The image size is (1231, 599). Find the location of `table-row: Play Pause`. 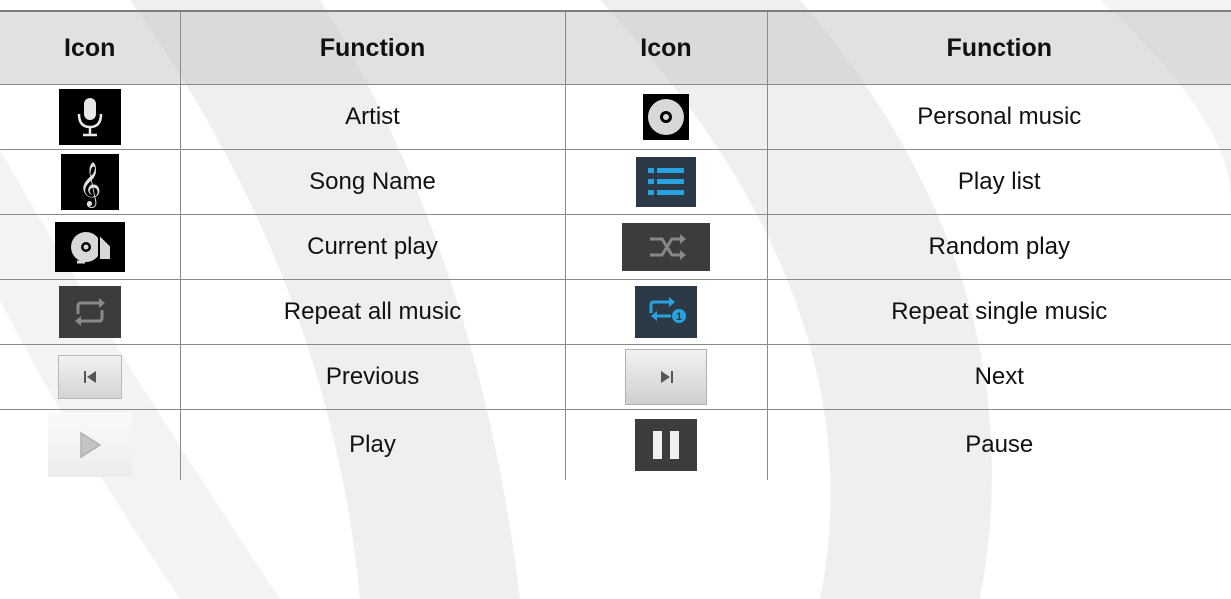

table-row: Play Pause is located at coordinates (615, 444).